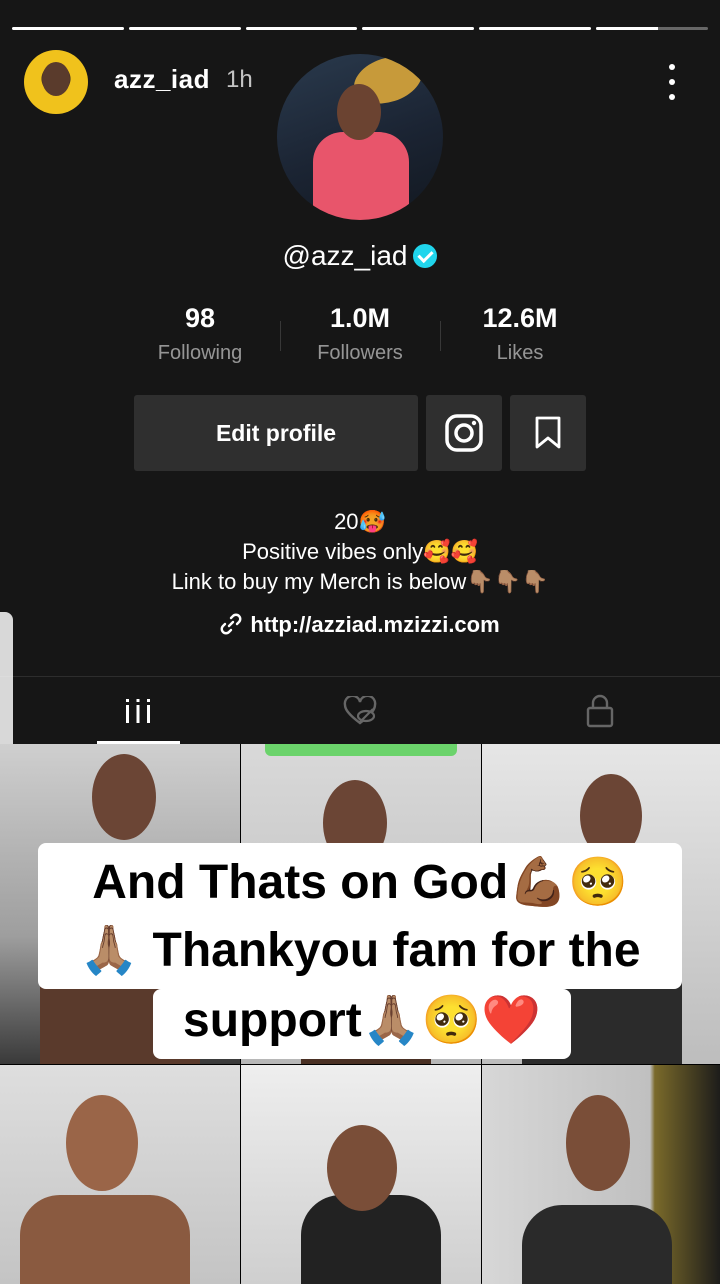  I want to click on profile-handle: @azz_iad, so click(360, 256).